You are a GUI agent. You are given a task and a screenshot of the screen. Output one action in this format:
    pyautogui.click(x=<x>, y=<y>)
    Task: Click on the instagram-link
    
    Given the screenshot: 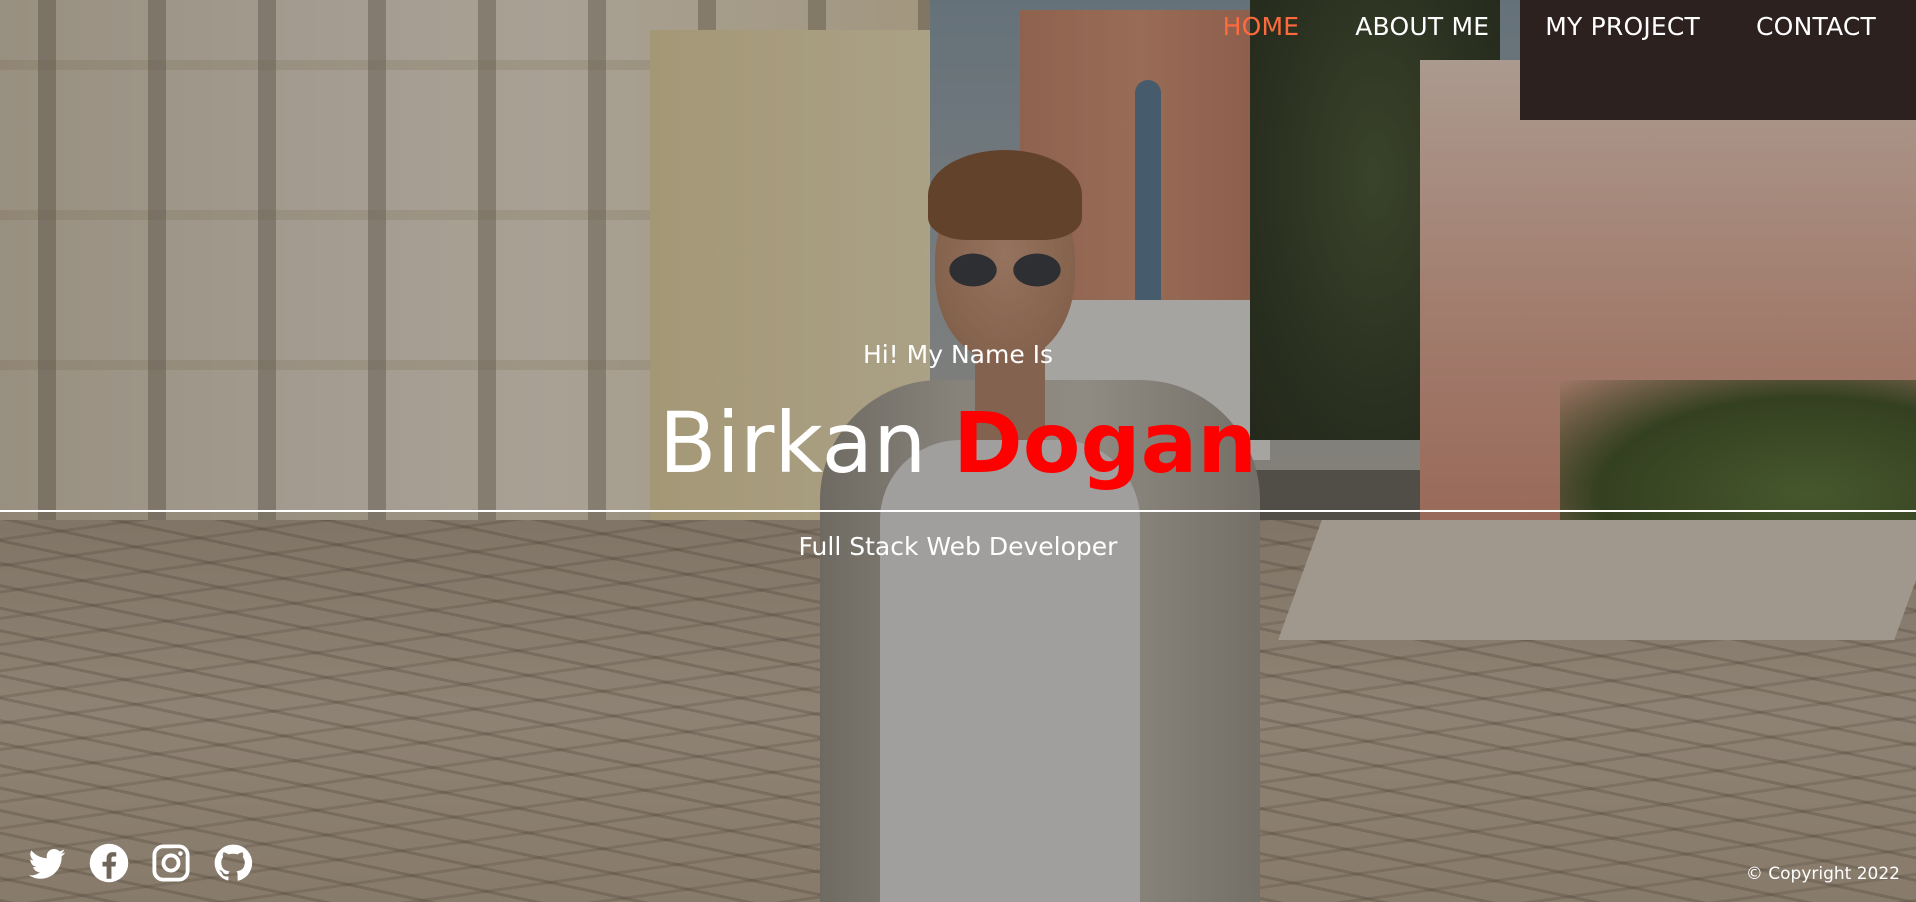 What is the action you would take?
    pyautogui.click(x=171, y=863)
    